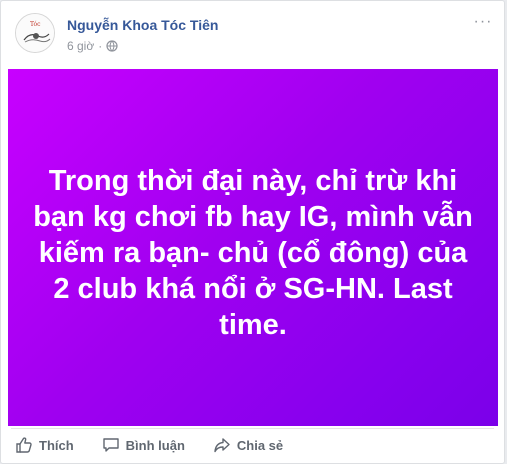 Image resolution: width=507 pixels, height=464 pixels. Describe the element at coordinates (35, 24) in the screenshot. I see `svg-text: Tóc` at that location.